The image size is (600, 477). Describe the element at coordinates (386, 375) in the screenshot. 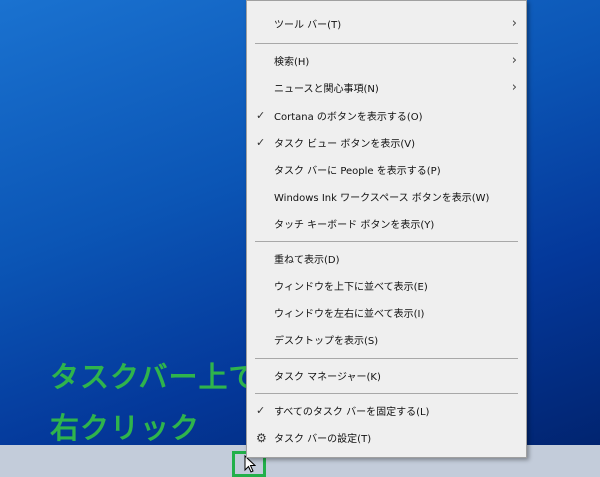

I see `menu-item-task-manager: タスク マネージャー(K)` at that location.